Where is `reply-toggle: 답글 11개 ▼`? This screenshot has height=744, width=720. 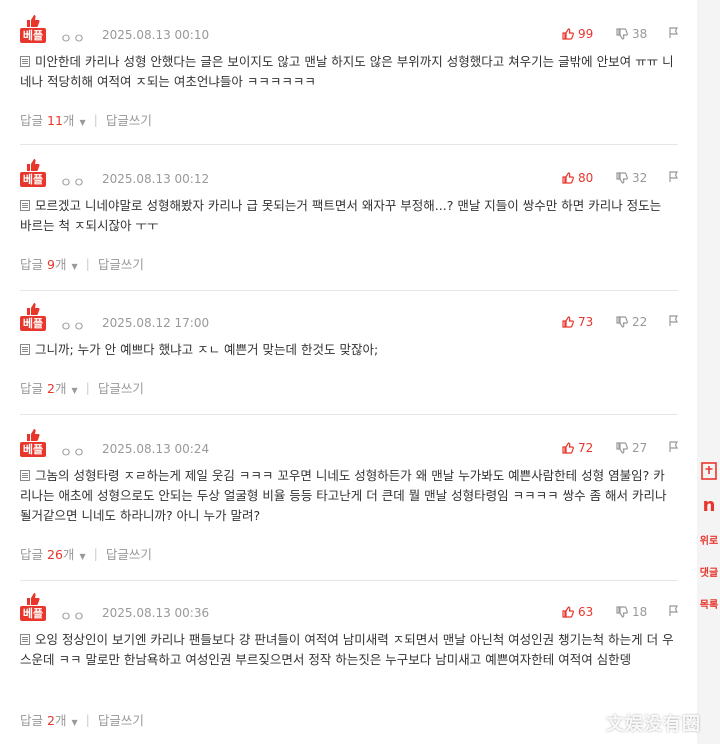
reply-toggle: 답글 11개 ▼ is located at coordinates (53, 119).